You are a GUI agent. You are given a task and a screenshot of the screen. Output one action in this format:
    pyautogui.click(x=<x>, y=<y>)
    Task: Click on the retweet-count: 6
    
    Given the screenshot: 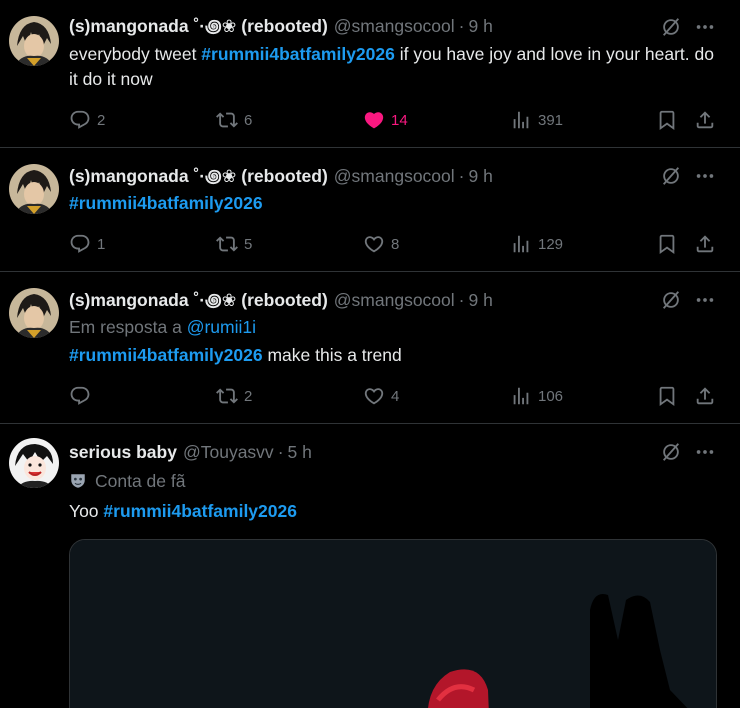 What is the action you would take?
    pyautogui.click(x=248, y=120)
    